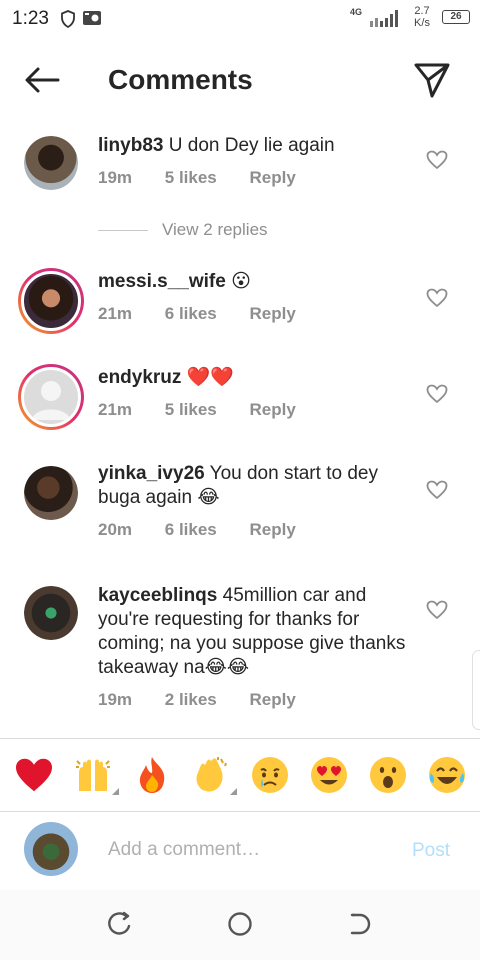  Describe the element at coordinates (431, 851) in the screenshot. I see `post-button: Post` at that location.